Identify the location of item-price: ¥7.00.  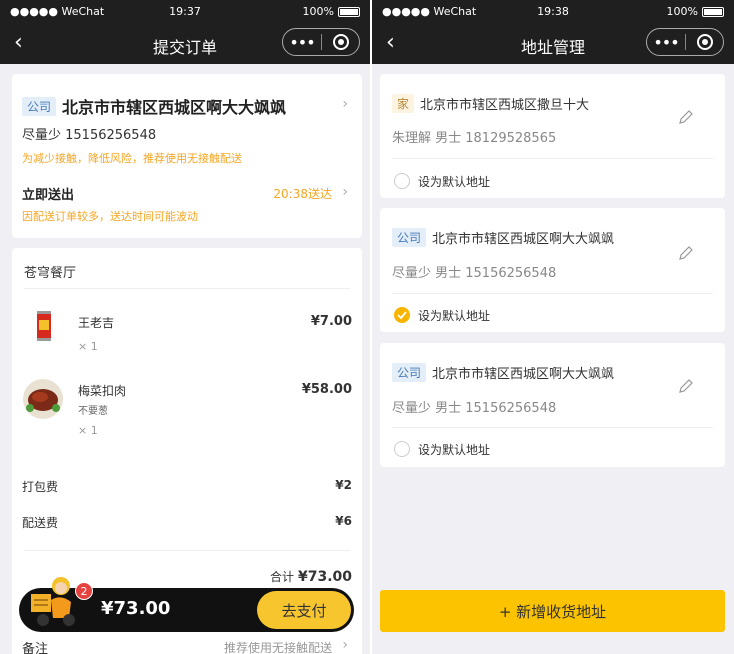
(331, 321).